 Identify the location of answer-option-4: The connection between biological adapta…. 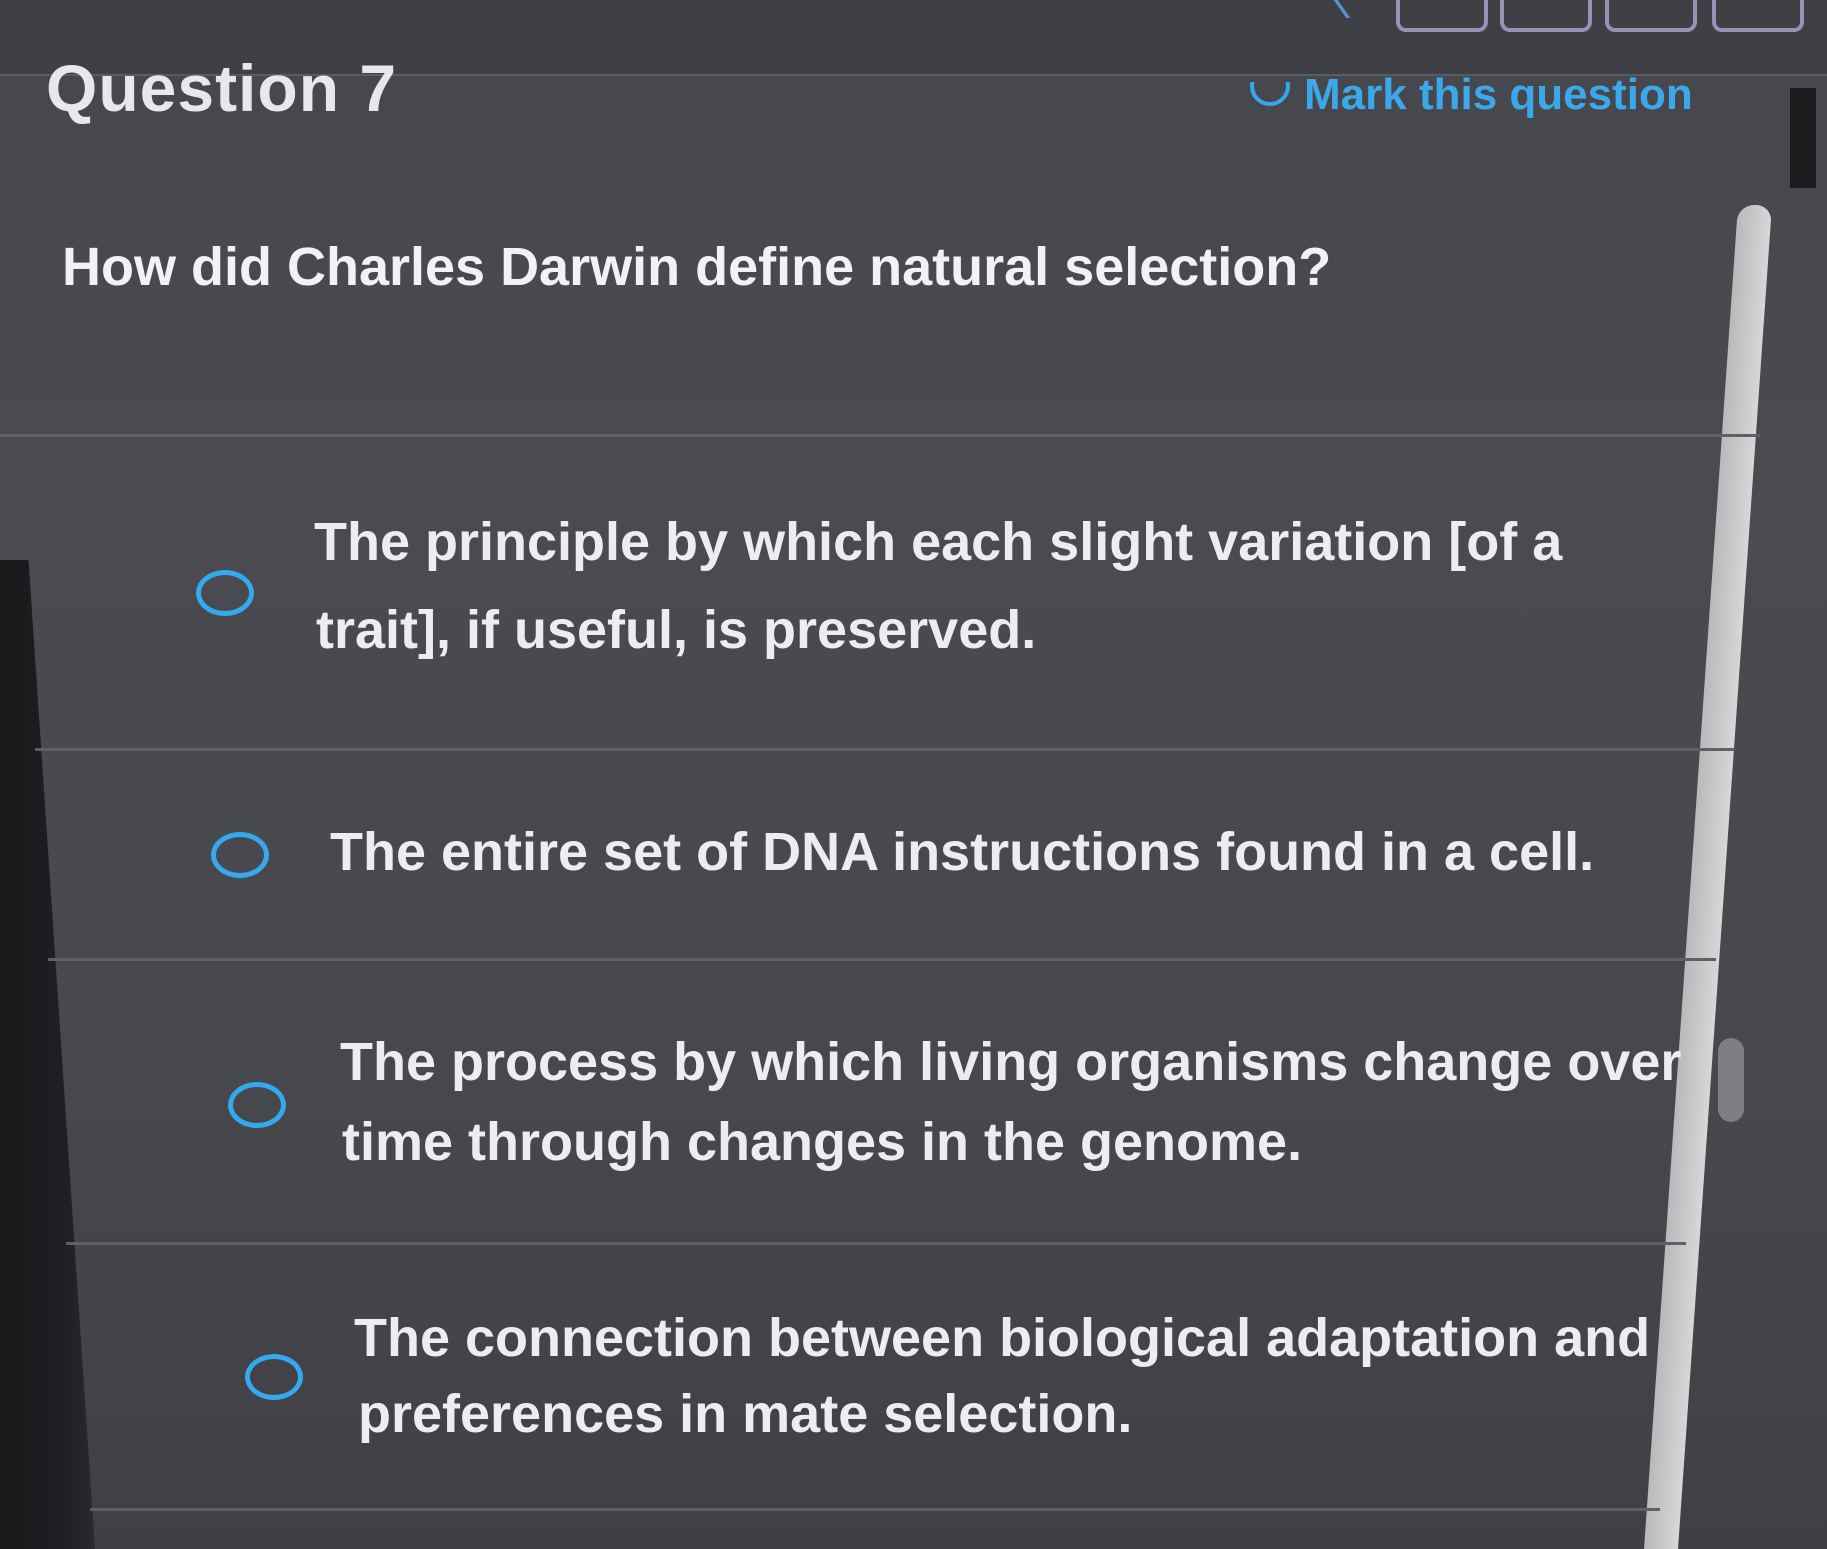
(960, 1396).